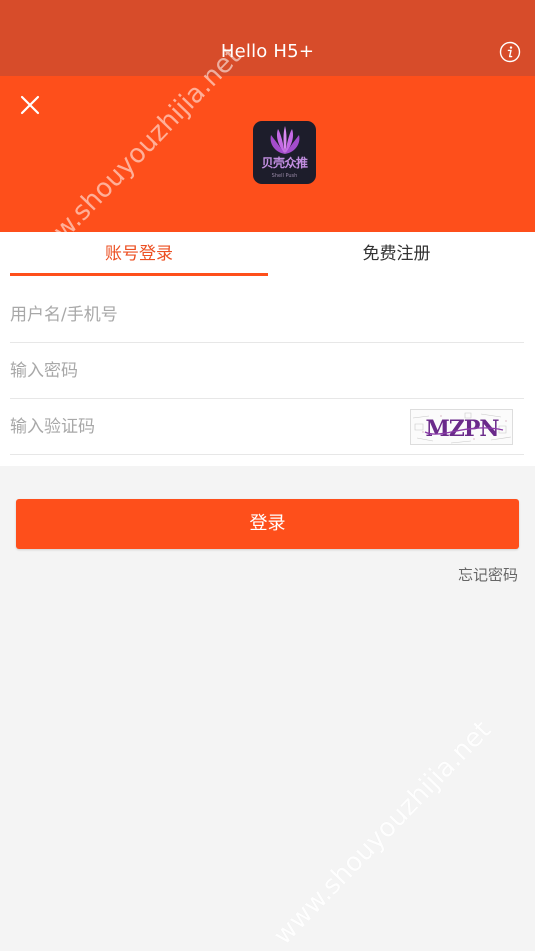 The image size is (535, 951). What do you see at coordinates (488, 575) in the screenshot?
I see `forgot-password-link: 忘记密码` at bounding box center [488, 575].